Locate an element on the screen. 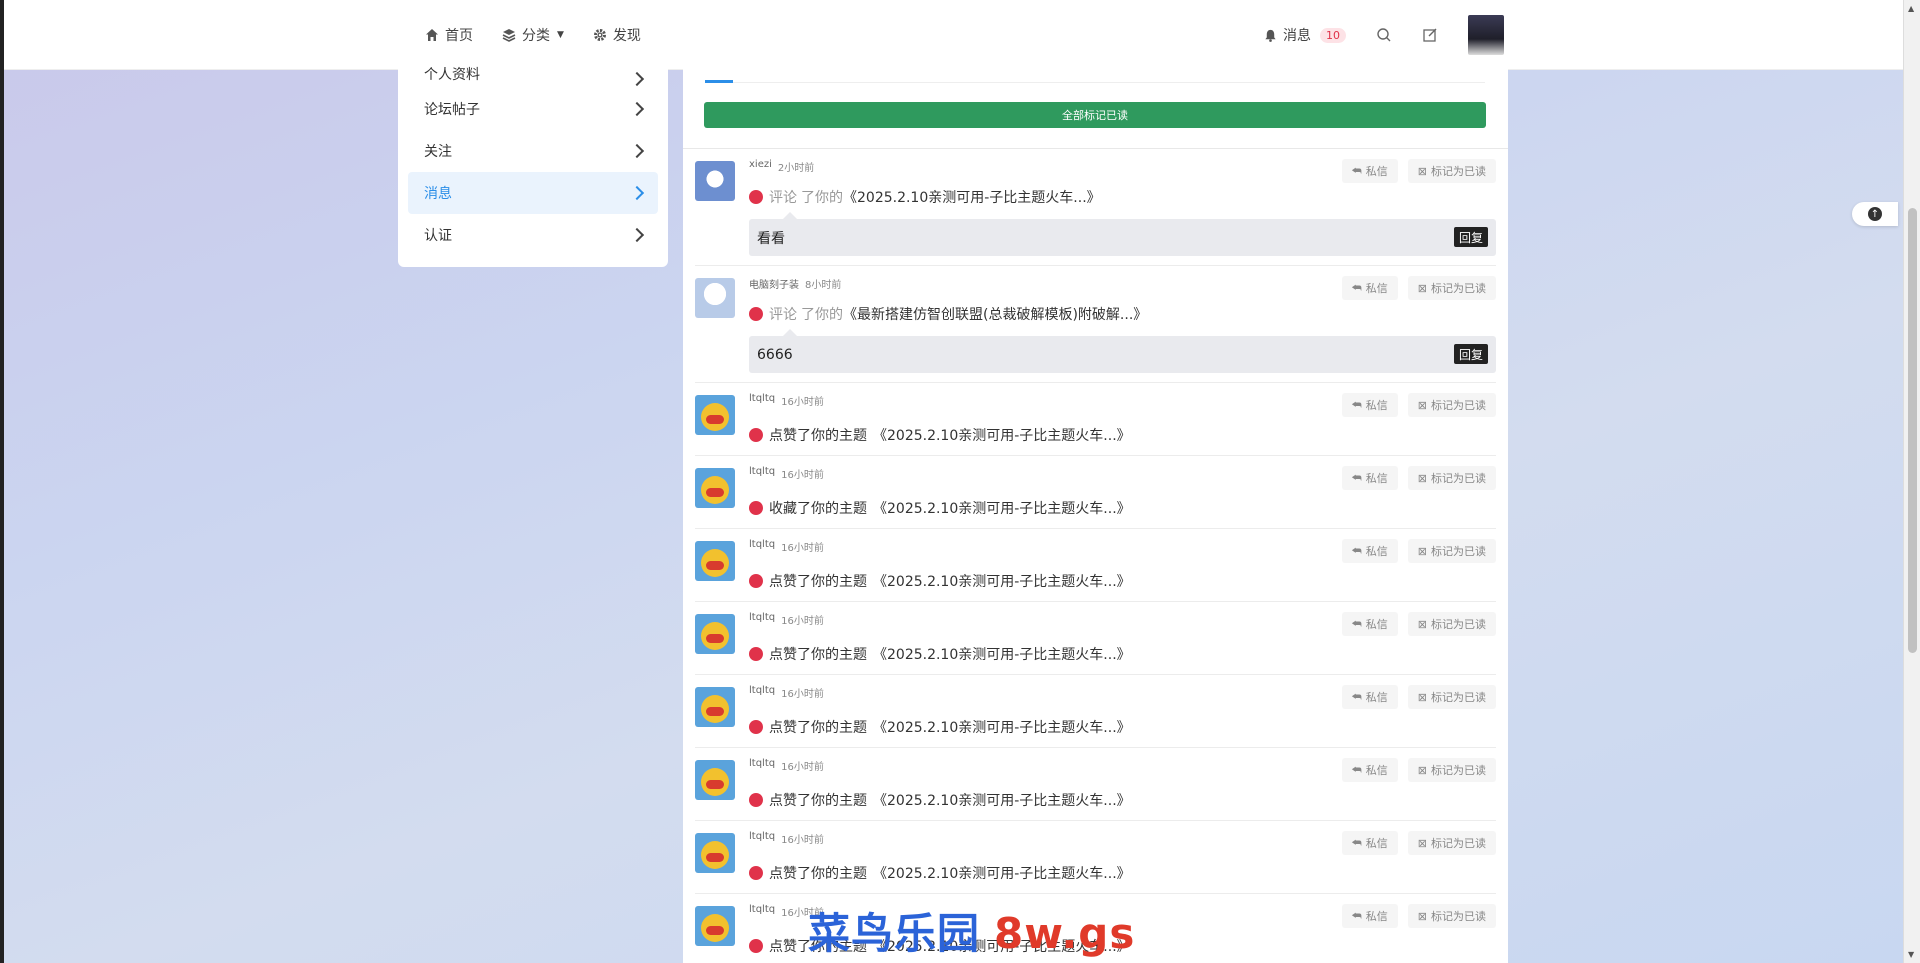 This screenshot has height=963, width=1920. search-icon is located at coordinates (1384, 35).